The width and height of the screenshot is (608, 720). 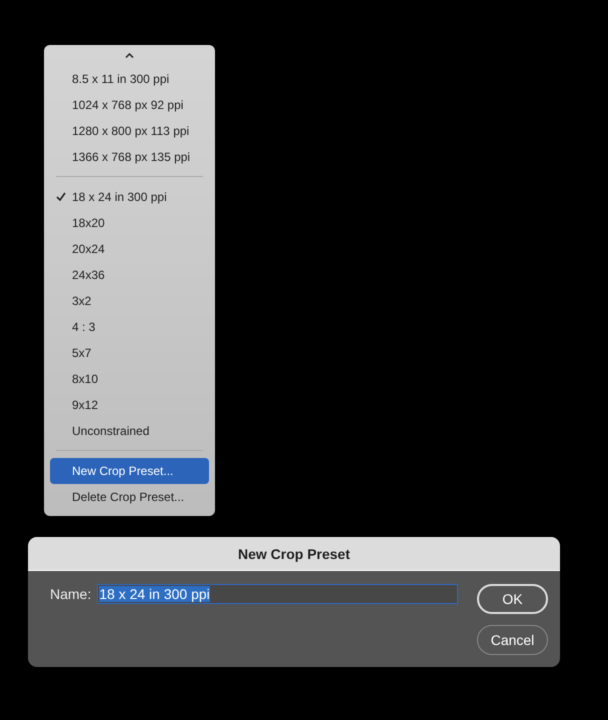 I want to click on menu-item: 1280 x 800 px 113 ppi, so click(x=129, y=131).